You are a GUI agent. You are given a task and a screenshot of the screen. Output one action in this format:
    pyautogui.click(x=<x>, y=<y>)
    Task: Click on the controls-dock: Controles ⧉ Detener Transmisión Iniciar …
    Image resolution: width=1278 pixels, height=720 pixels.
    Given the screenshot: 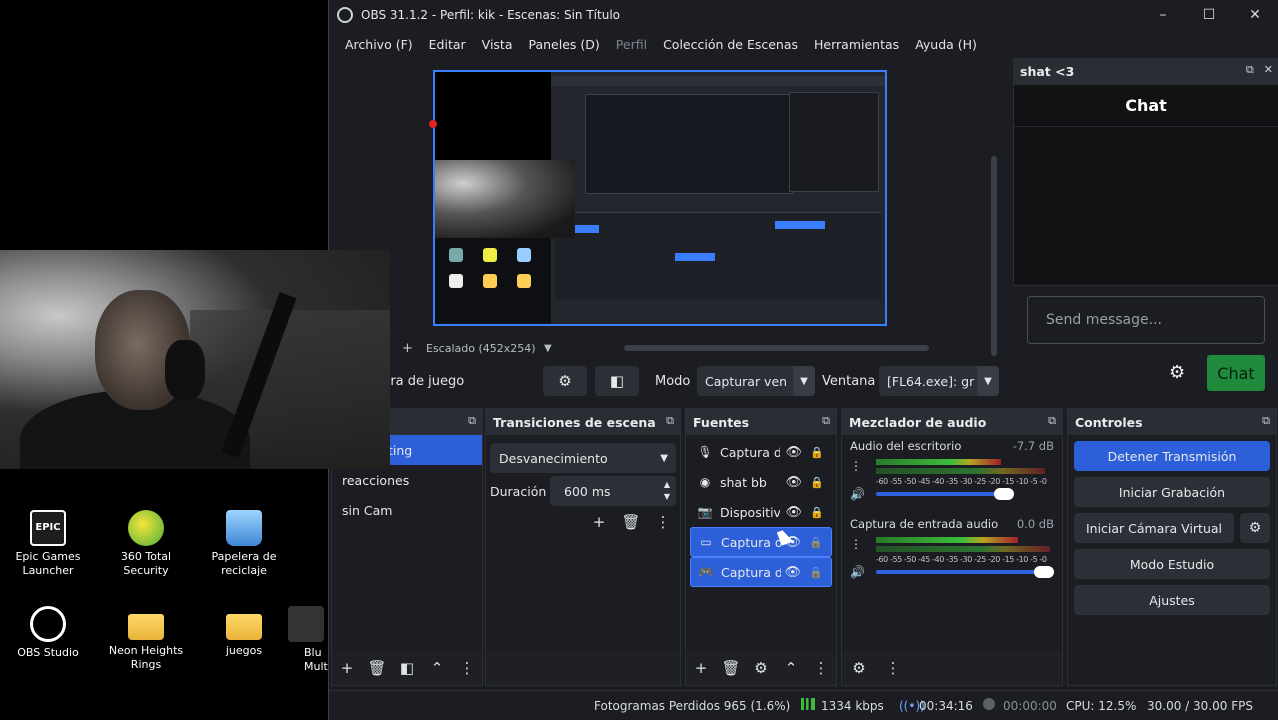 What is the action you would take?
    pyautogui.click(x=1172, y=547)
    